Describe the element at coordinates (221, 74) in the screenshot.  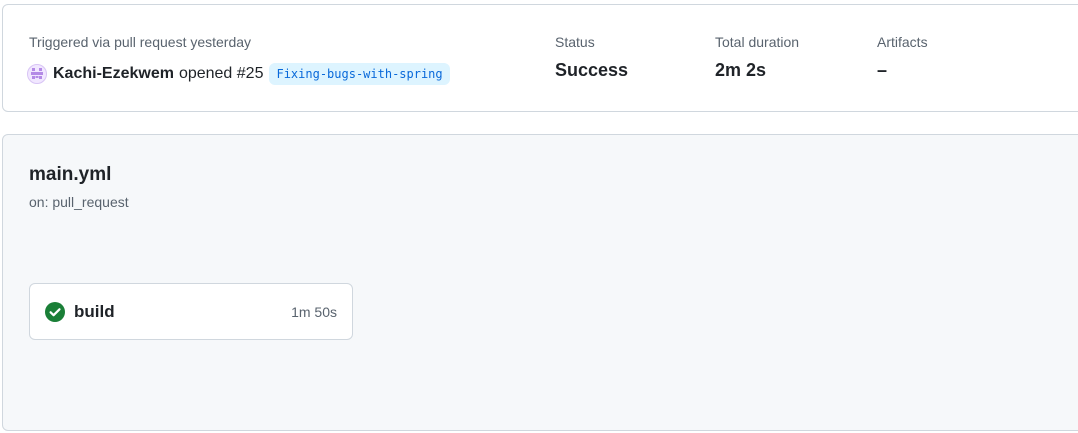
I see `pull-request-link: opened #25` at that location.